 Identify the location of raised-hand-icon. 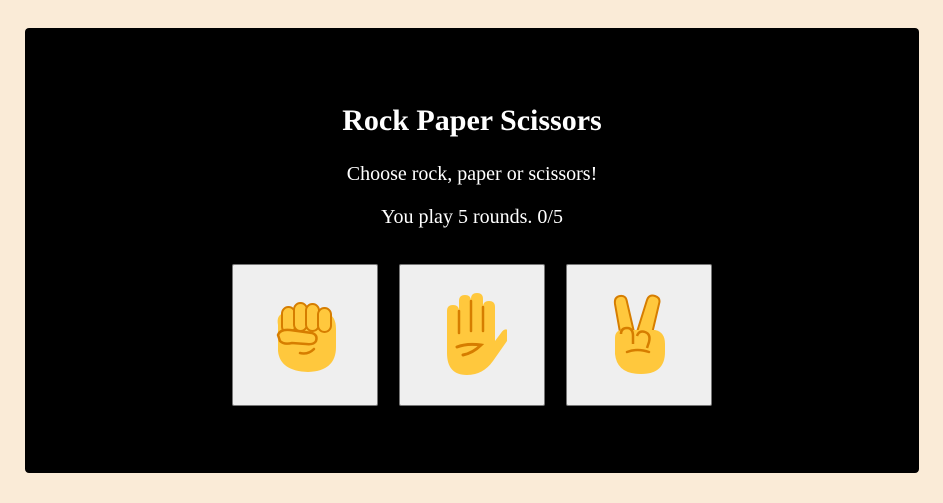
(477, 334).